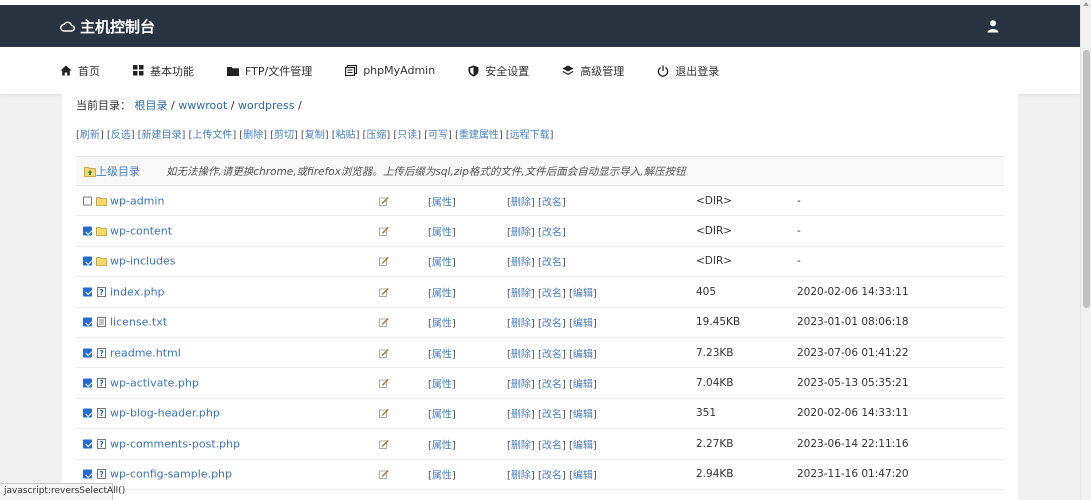 This screenshot has height=500, width=1091. Describe the element at coordinates (1086, 4) in the screenshot. I see `scroll-up-arrow-icon` at that location.